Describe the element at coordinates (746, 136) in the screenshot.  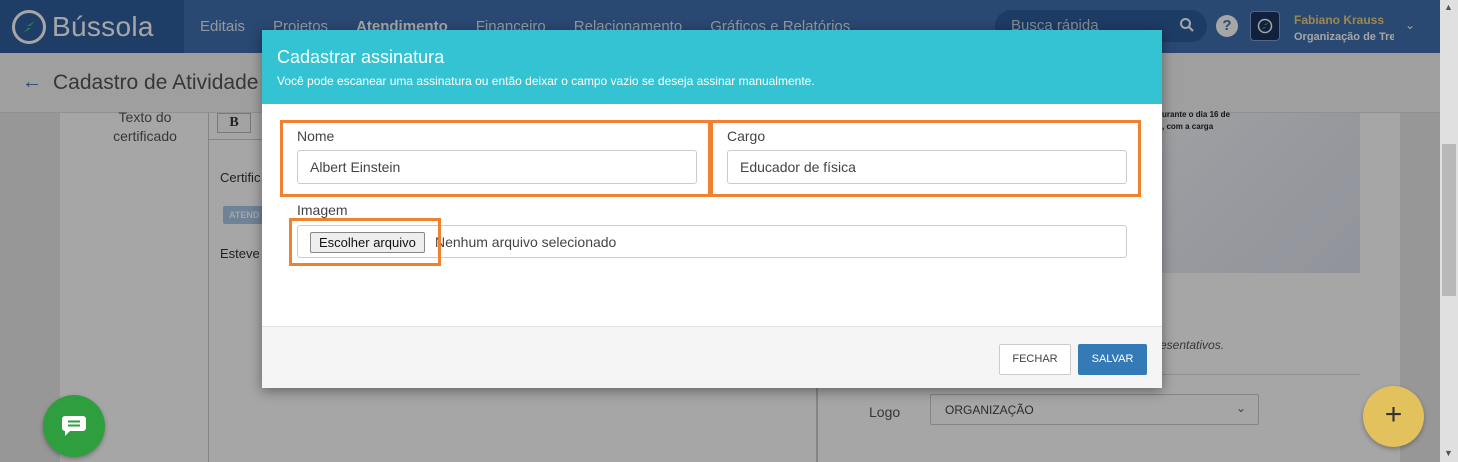
I see `cargo-label: Cargo` at that location.